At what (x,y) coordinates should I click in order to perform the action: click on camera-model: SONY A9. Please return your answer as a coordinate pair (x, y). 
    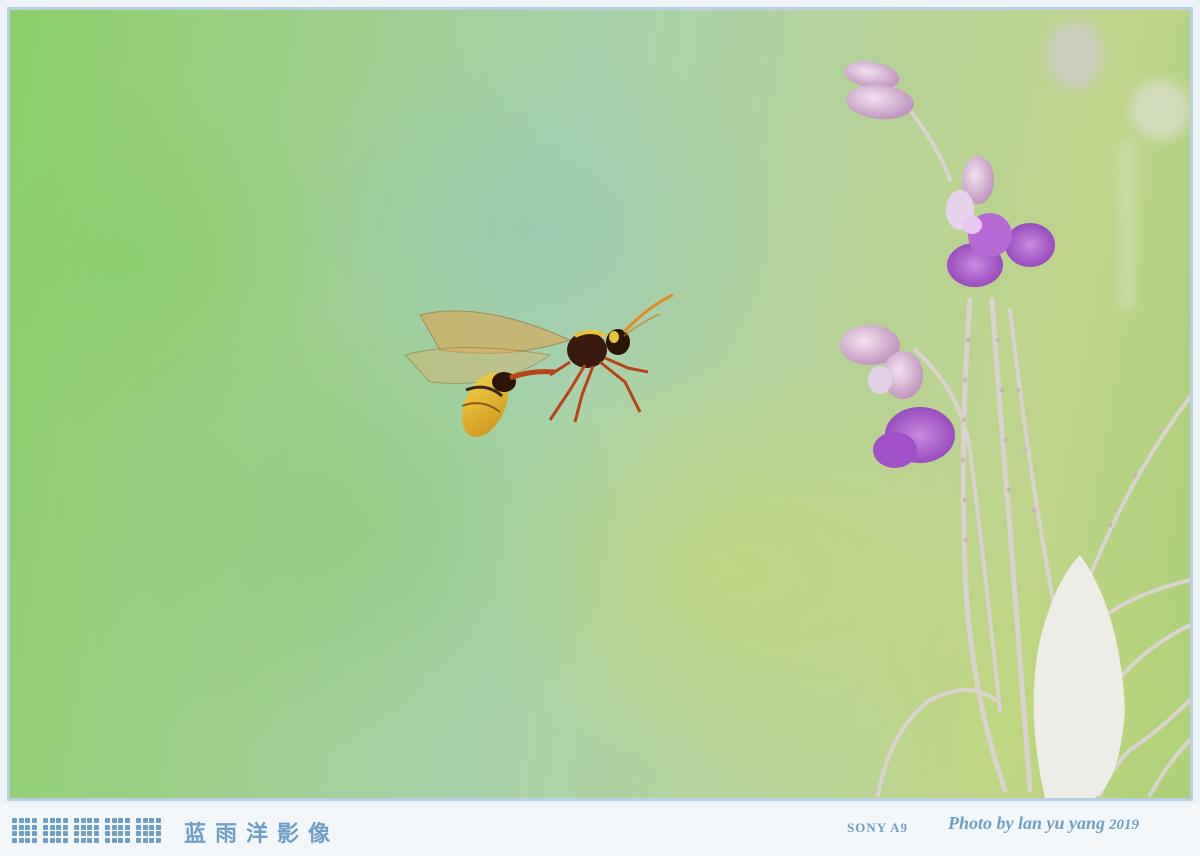
    Looking at the image, I should click on (878, 827).